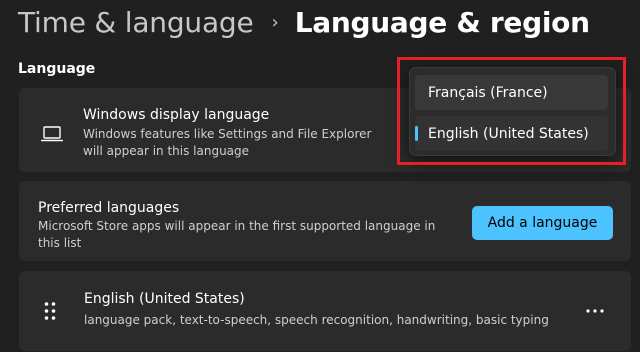 The image size is (640, 352). I want to click on page-title: Language & region, so click(442, 22).